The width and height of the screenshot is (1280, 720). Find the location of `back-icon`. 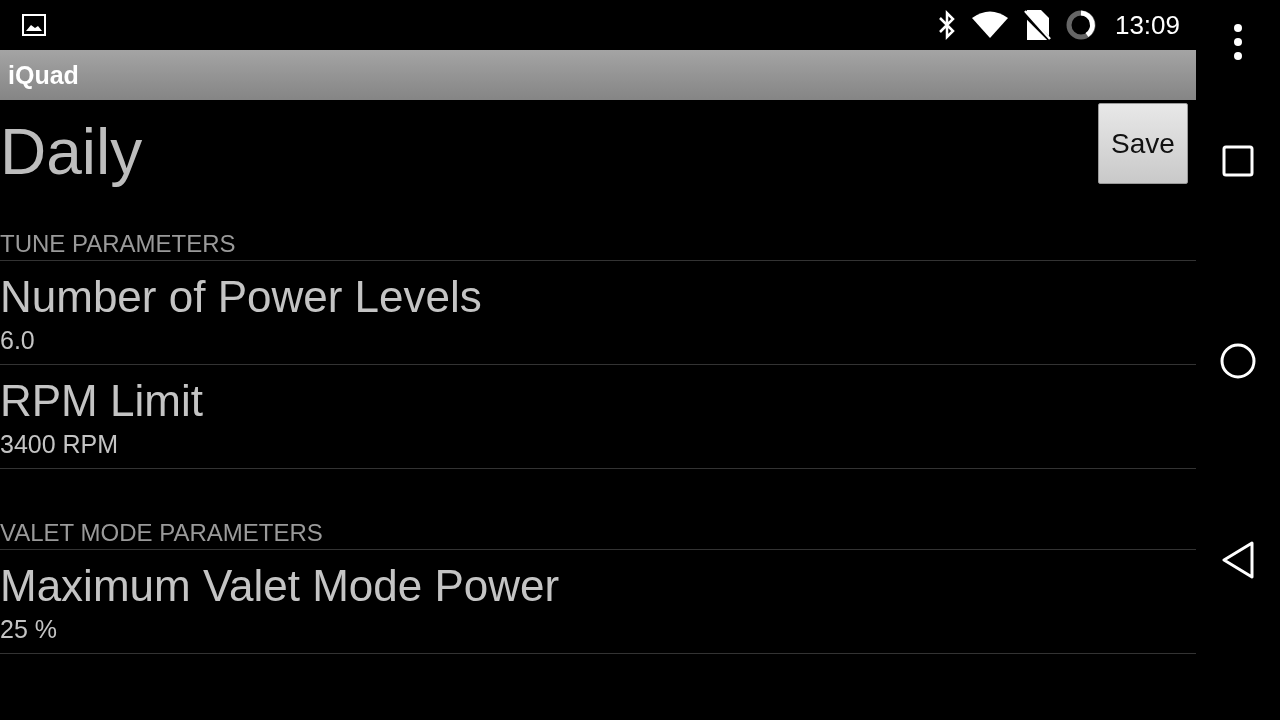

back-icon is located at coordinates (1238, 560).